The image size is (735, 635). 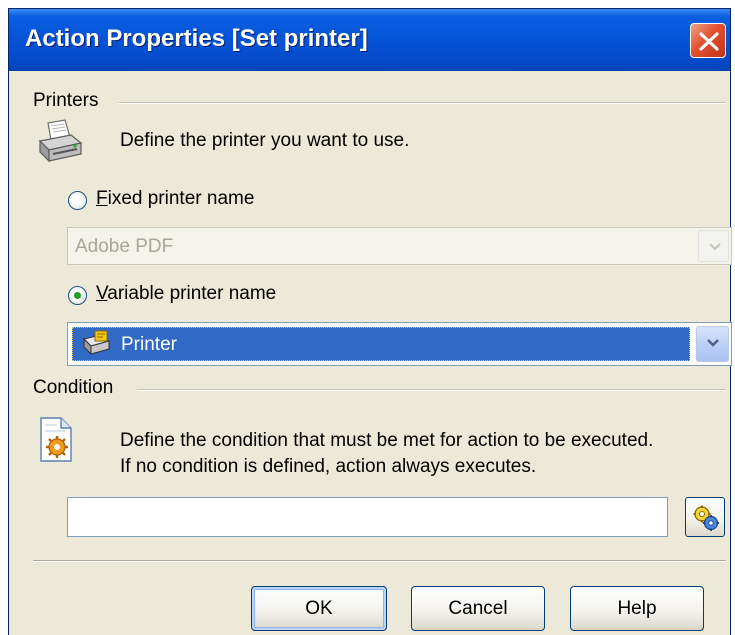 What do you see at coordinates (478, 608) in the screenshot?
I see `cancel-button: Cancel` at bounding box center [478, 608].